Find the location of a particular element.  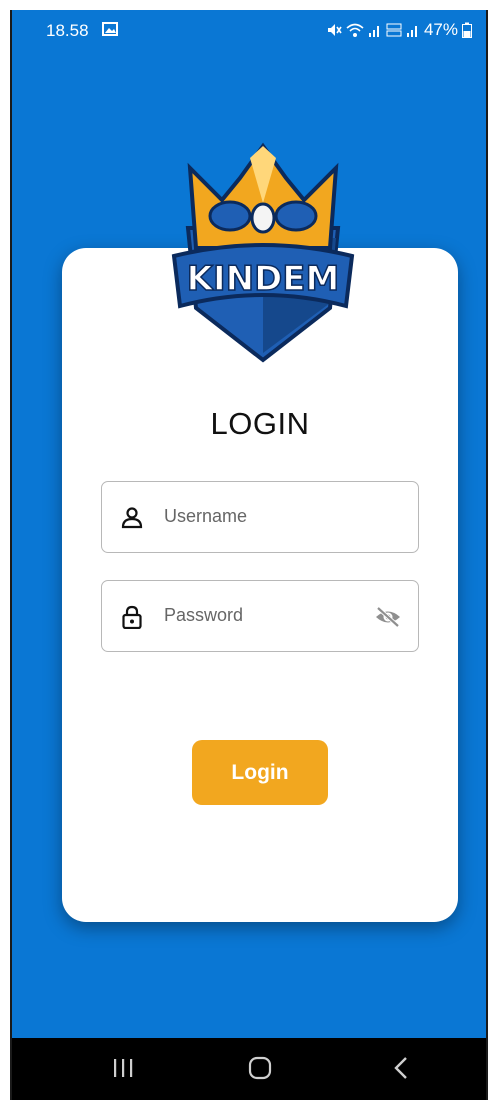

battery-icon is located at coordinates (467, 30).